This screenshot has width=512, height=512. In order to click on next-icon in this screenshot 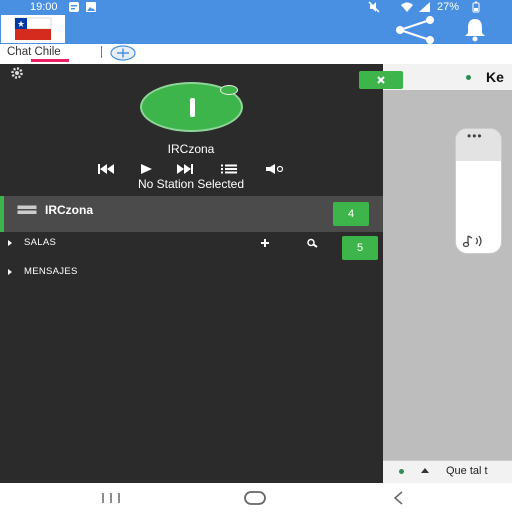, I will do `click(186, 169)`.